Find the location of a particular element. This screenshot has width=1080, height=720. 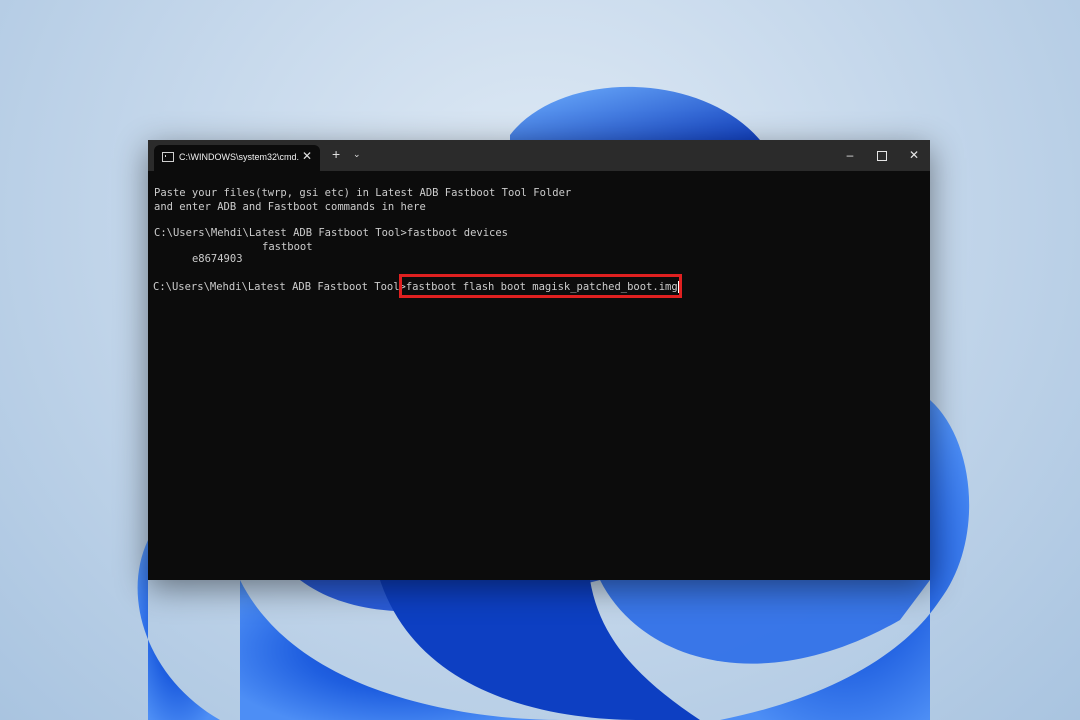

maximize-icon is located at coordinates (882, 155).